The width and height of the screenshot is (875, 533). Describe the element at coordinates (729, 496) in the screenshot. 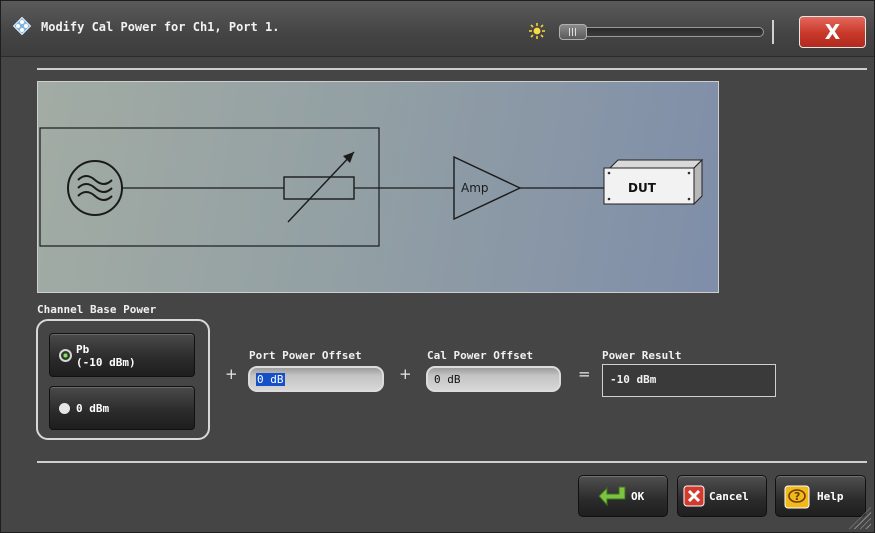

I see `cancel-label: Cancel` at that location.